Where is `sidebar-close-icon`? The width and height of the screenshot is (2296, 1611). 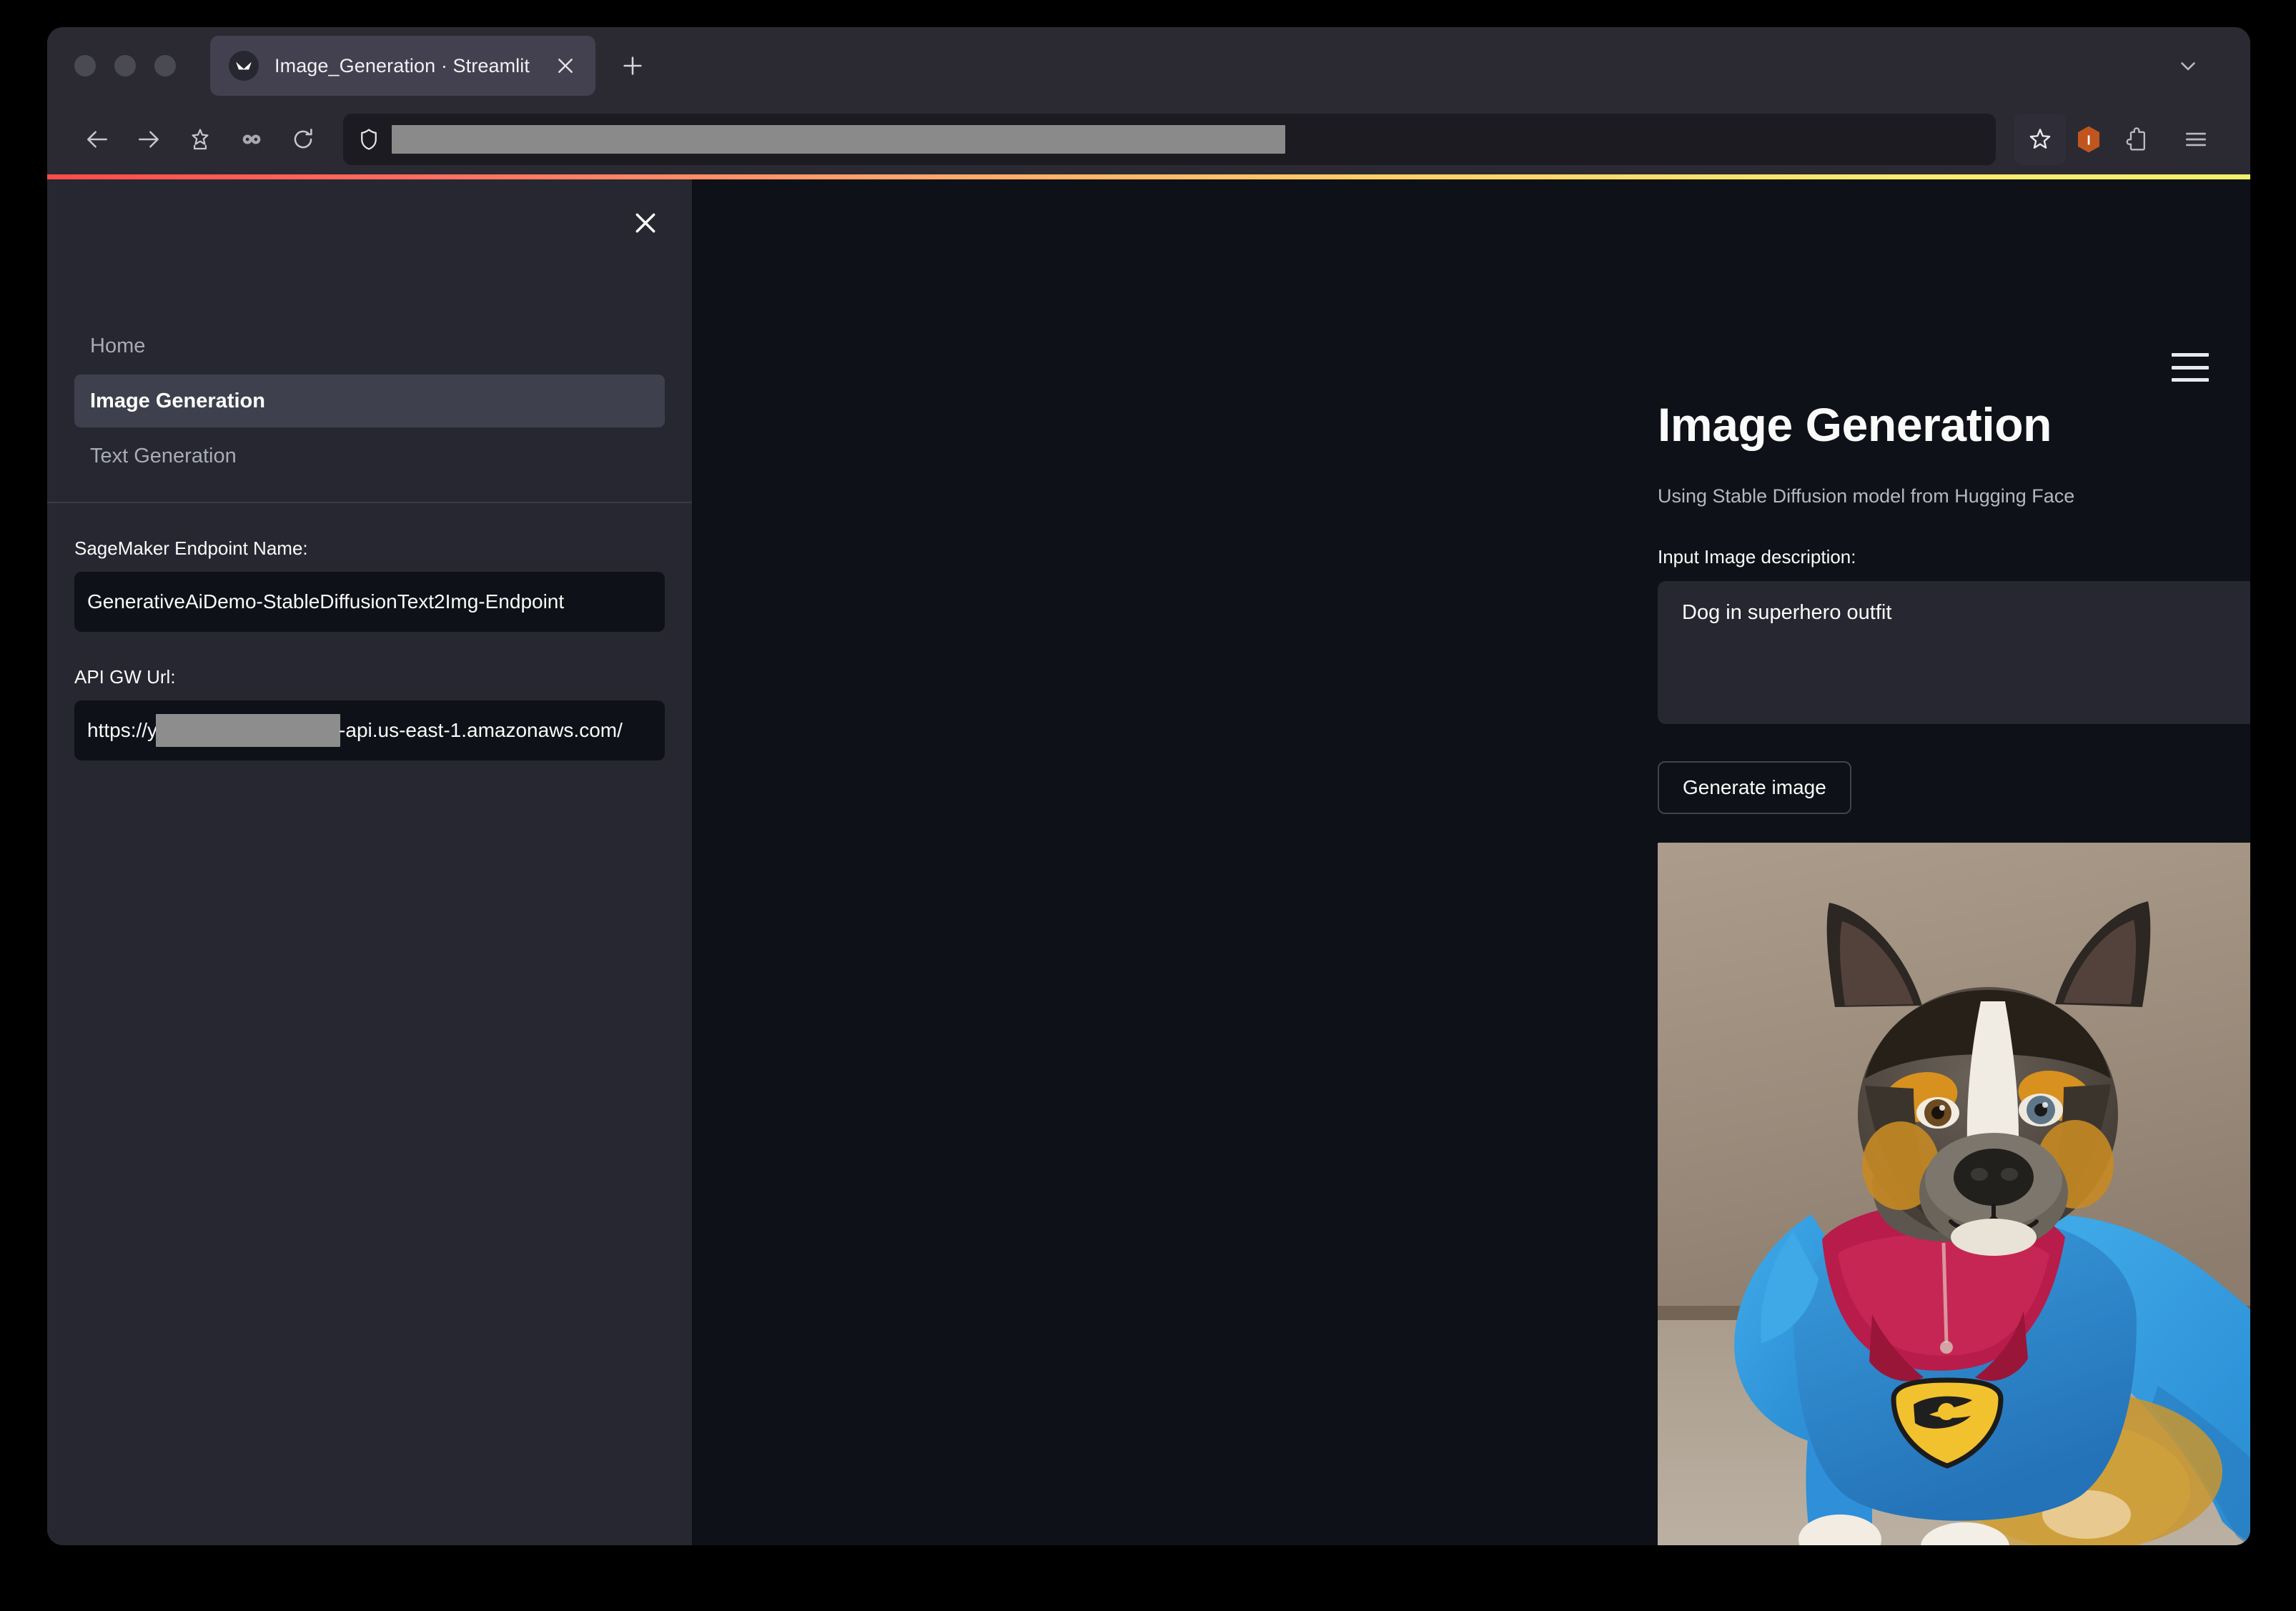 sidebar-close-icon is located at coordinates (645, 223).